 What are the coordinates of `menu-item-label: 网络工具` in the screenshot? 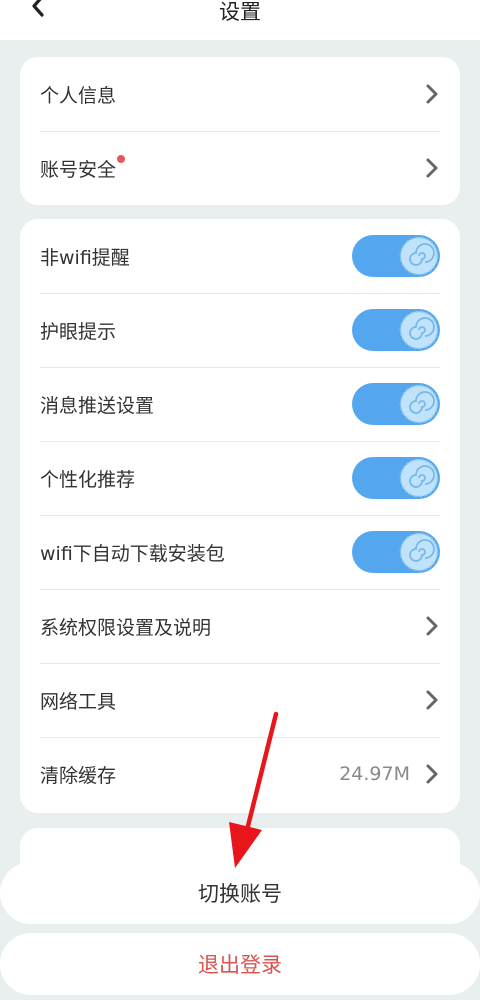 It's located at (78, 701).